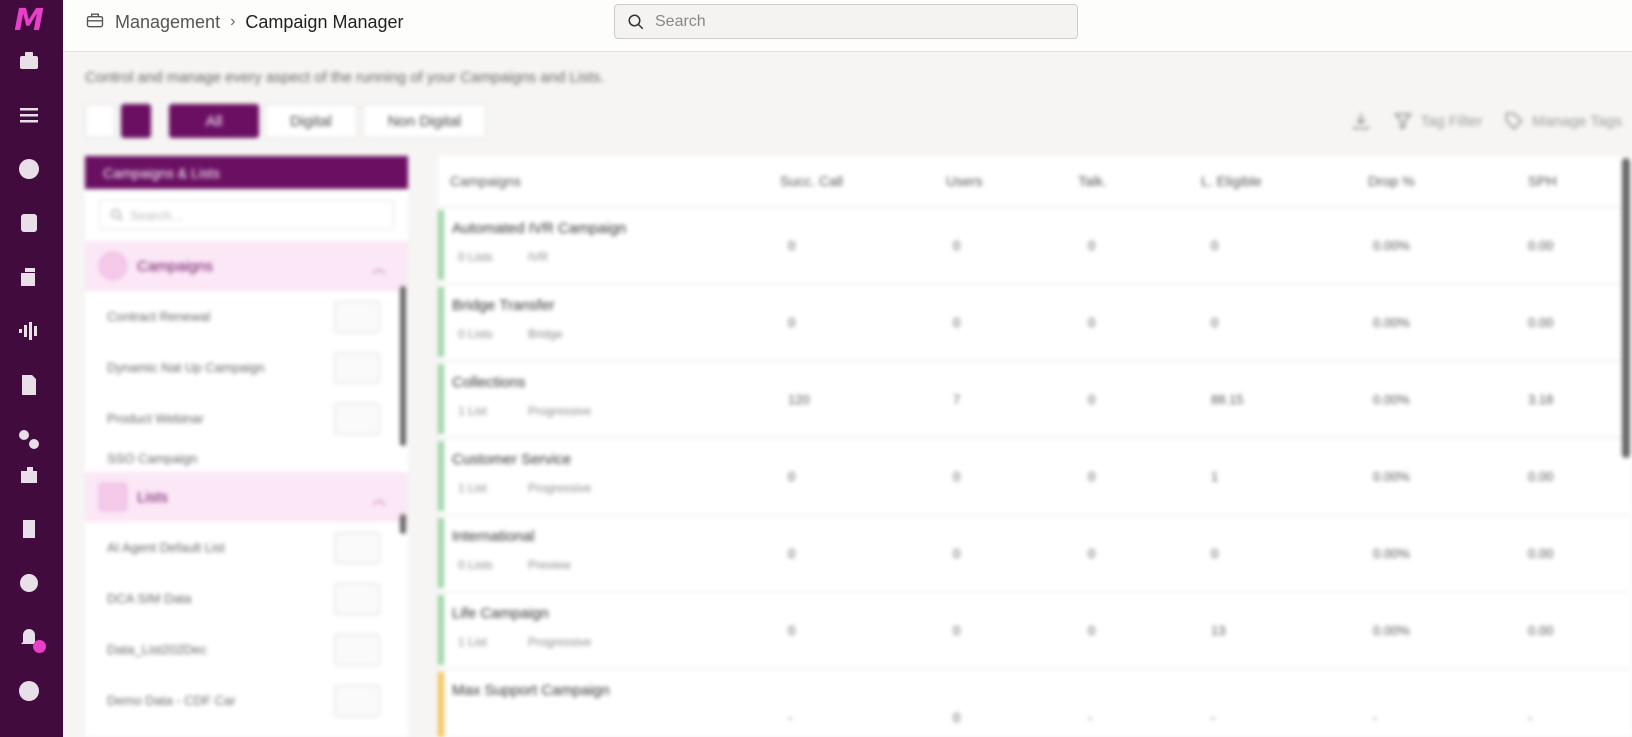 This screenshot has height=737, width=1632. Describe the element at coordinates (29, 385) in the screenshot. I see `document-icon` at that location.